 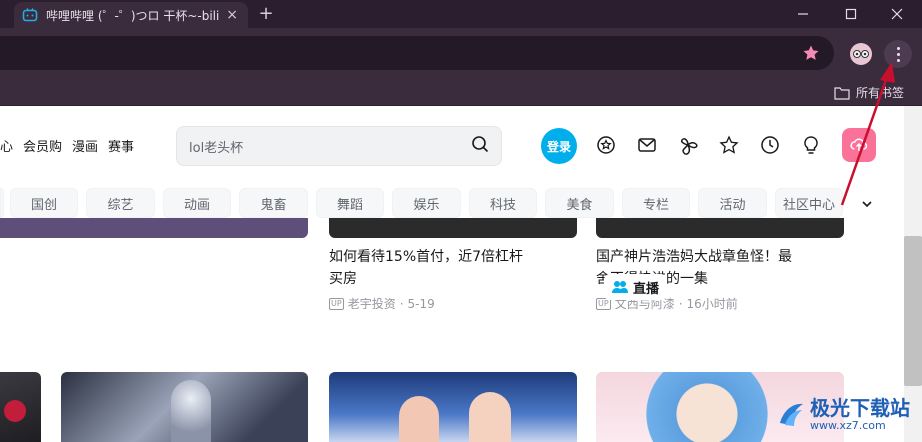 I want to click on vip-icon, so click(x=606, y=145).